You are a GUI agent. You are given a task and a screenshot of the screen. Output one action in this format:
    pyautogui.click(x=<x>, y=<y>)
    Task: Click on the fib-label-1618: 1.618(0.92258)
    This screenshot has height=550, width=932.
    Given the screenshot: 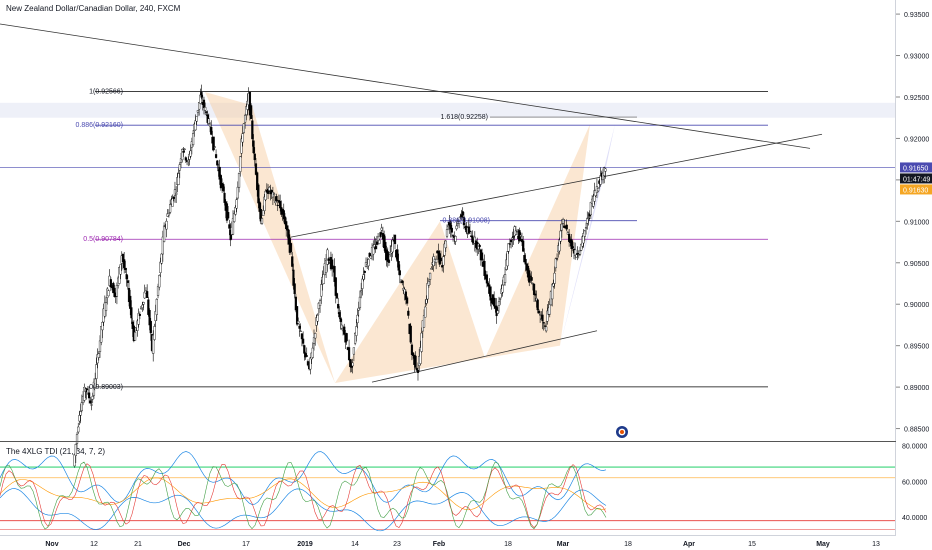 What is the action you would take?
    pyautogui.click(x=464, y=117)
    